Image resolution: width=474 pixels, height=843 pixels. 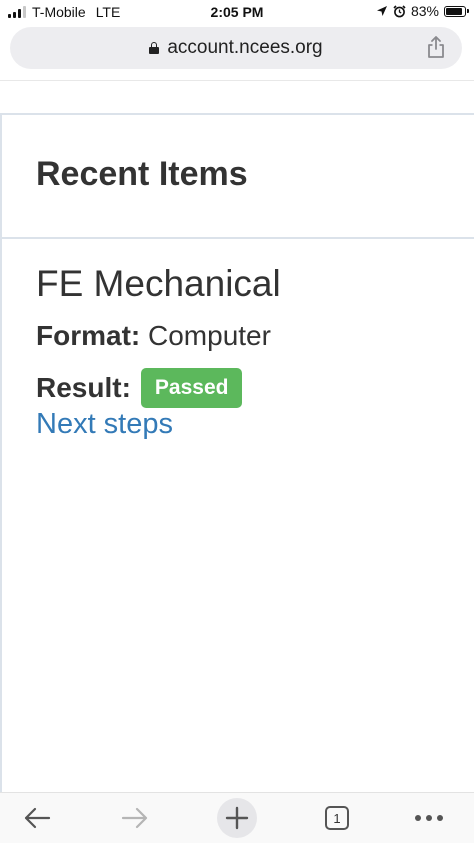 I want to click on status-bar-right: 83%, so click(x=422, y=11).